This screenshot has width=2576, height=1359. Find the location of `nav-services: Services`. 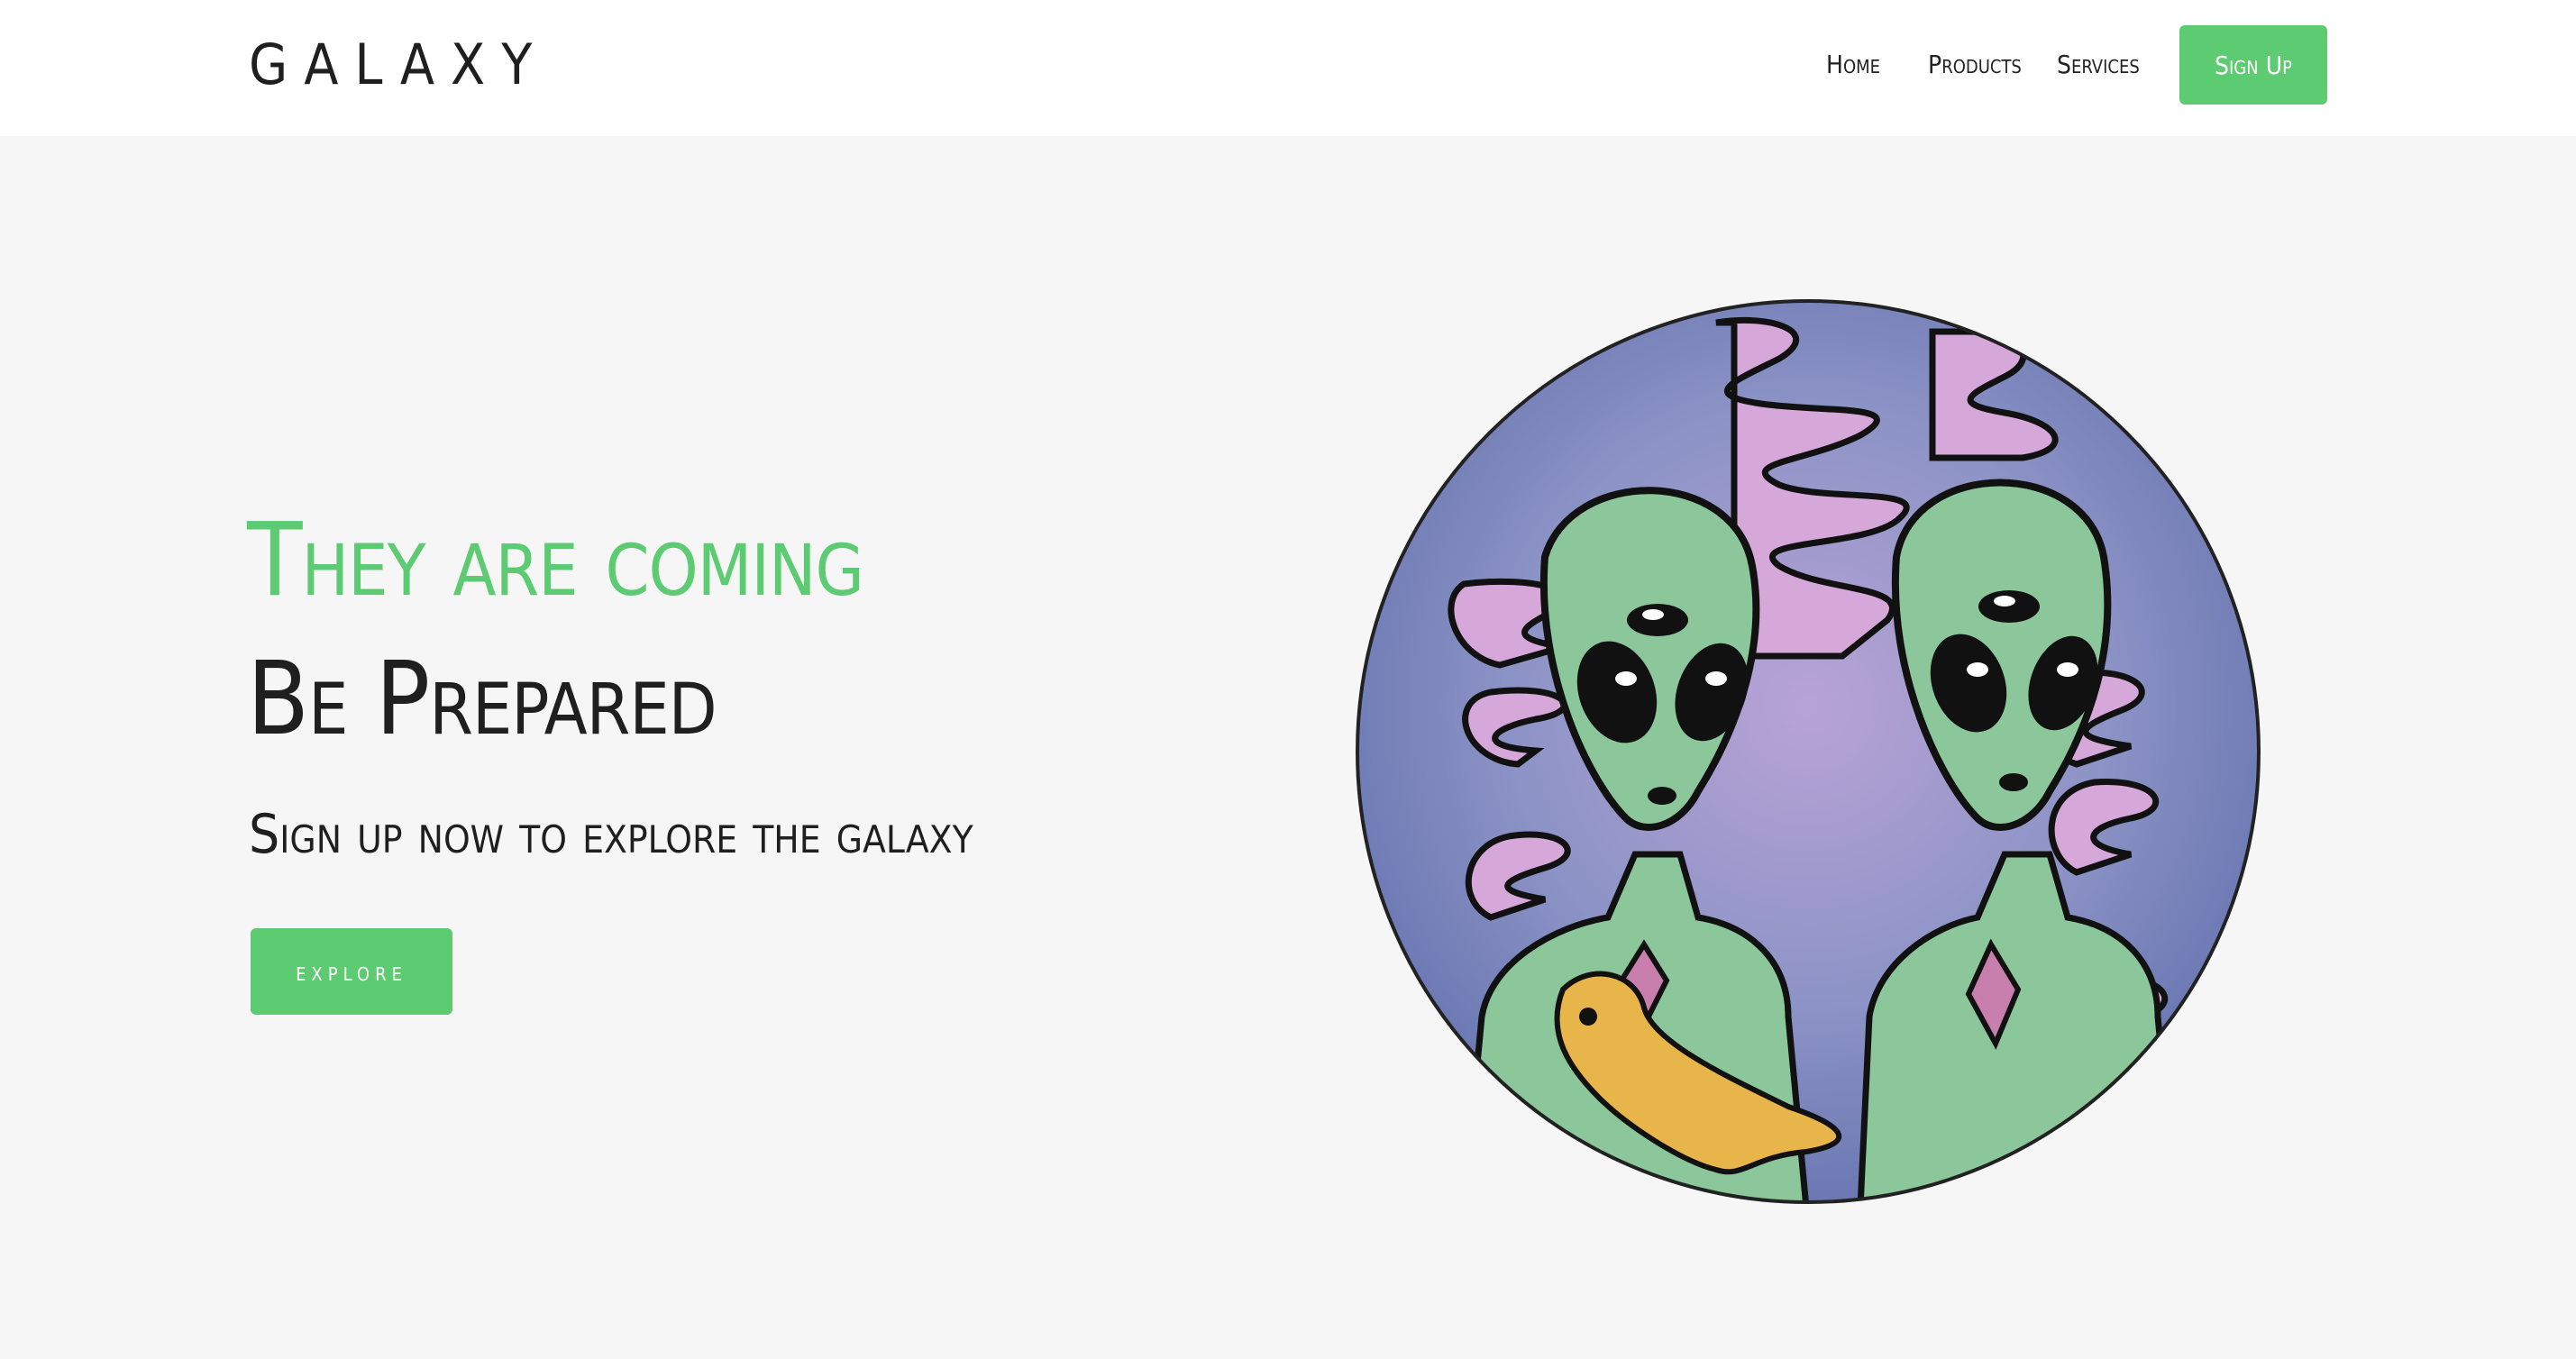

nav-services: Services is located at coordinates (2098, 65).